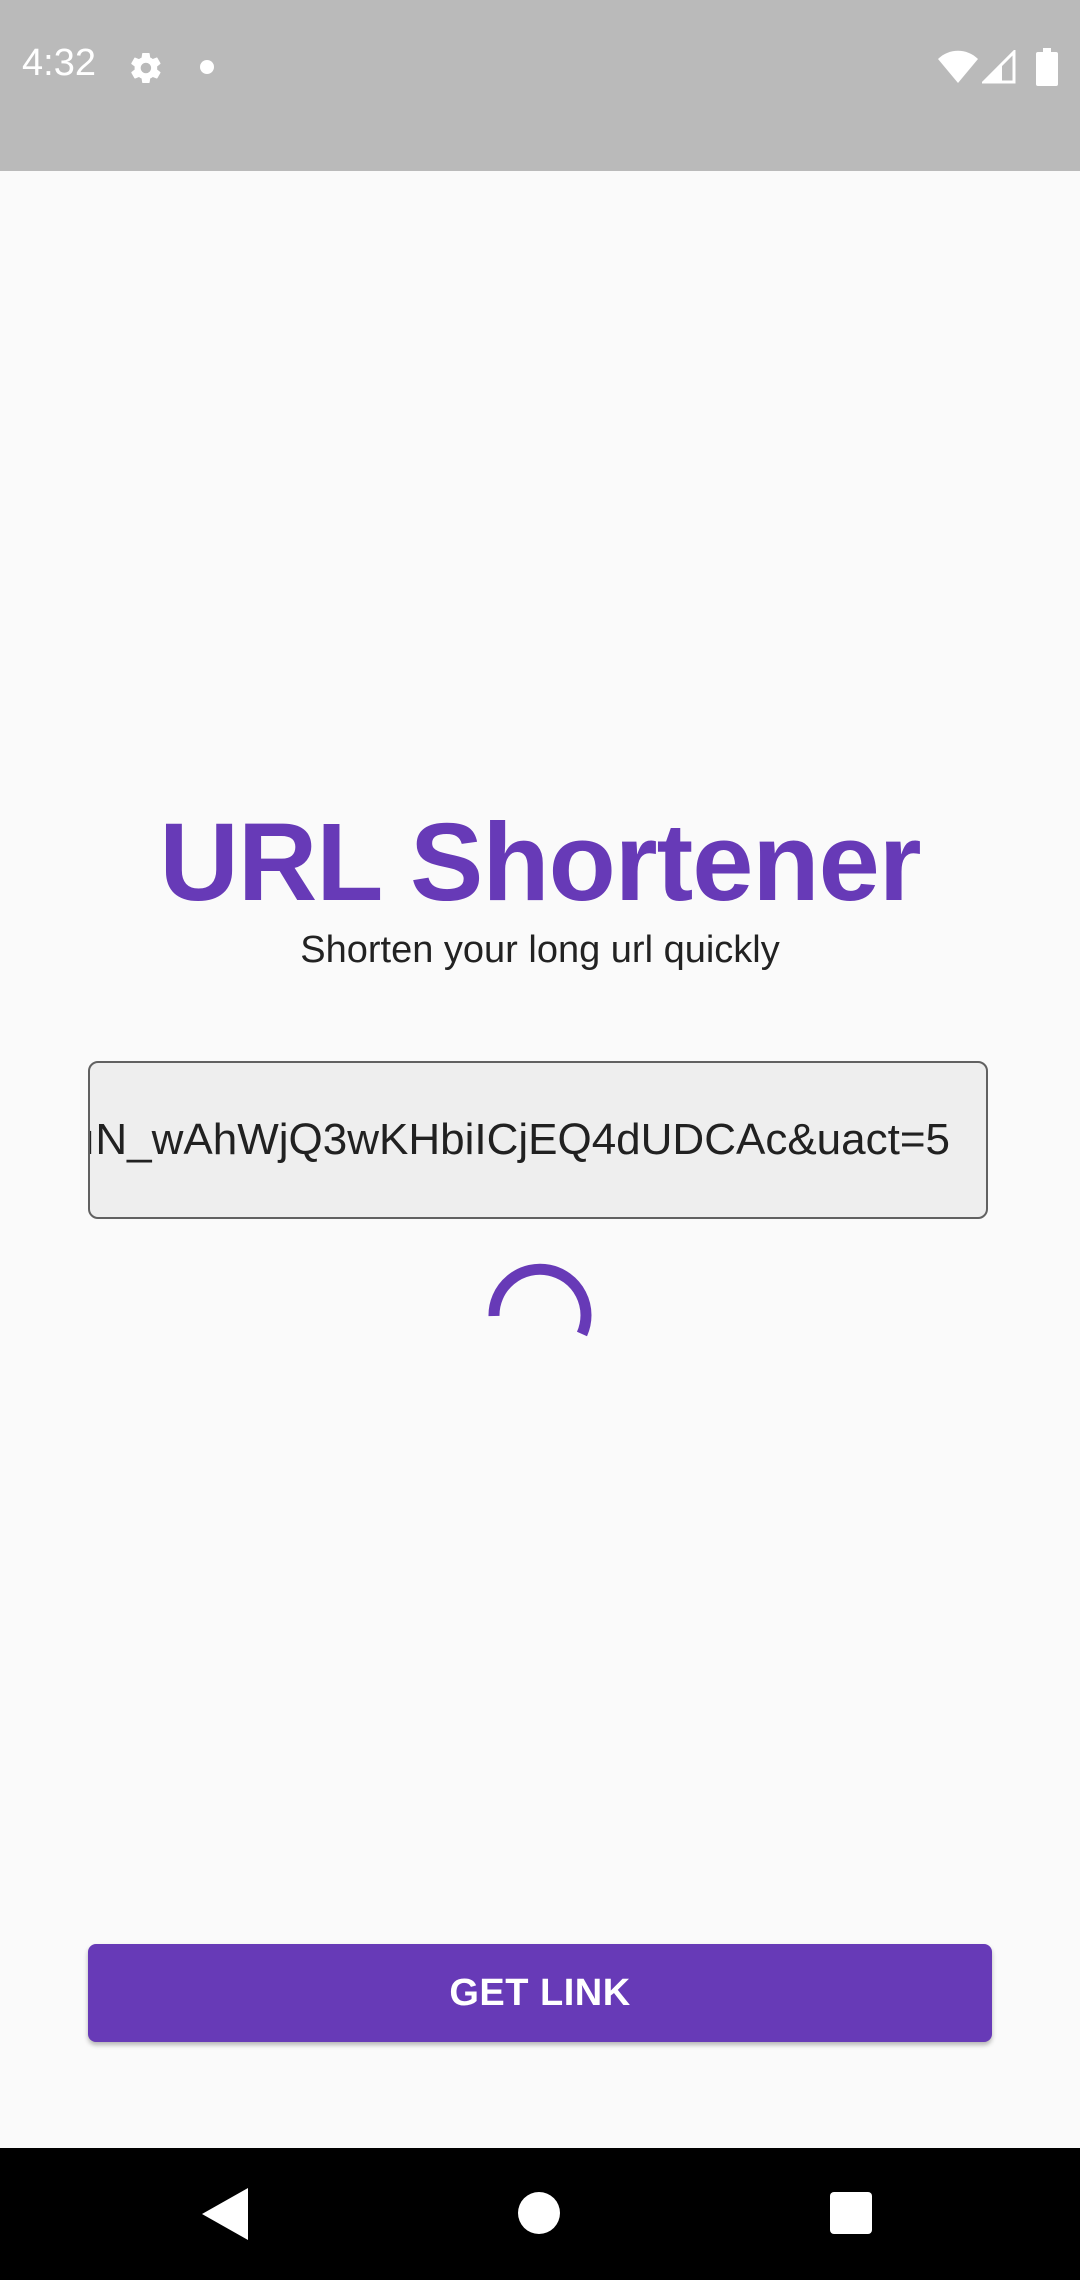 This screenshot has height=2280, width=1080. Describe the element at coordinates (540, 862) in the screenshot. I see `app-title: URL Shortener` at that location.